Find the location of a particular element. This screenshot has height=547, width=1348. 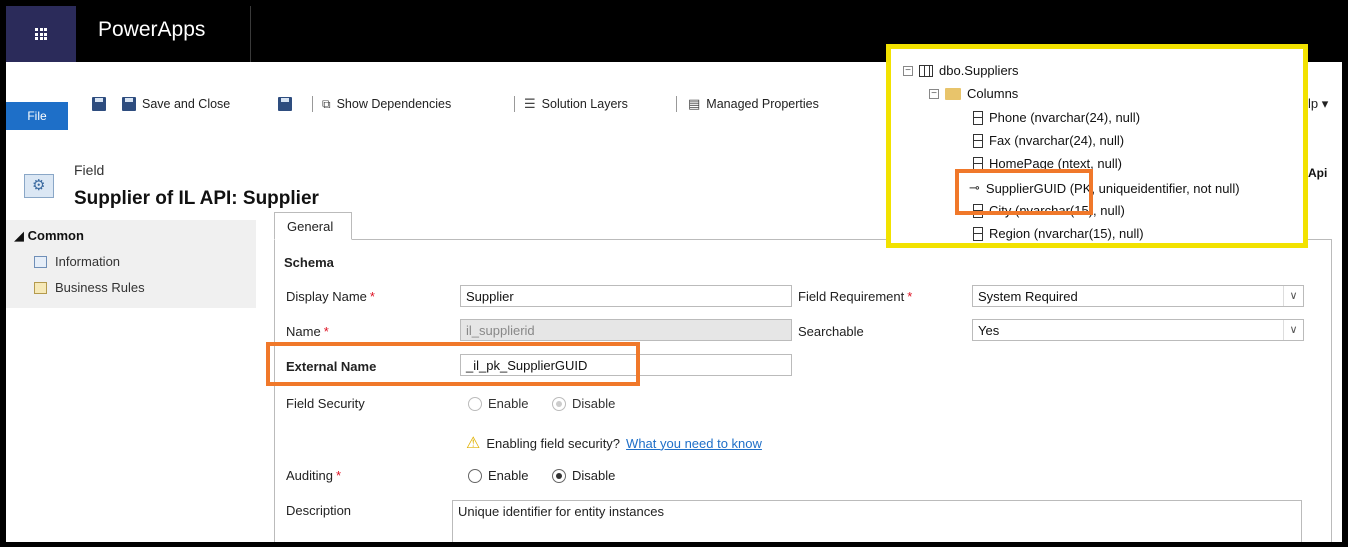

save-icon is located at coordinates (99, 104).